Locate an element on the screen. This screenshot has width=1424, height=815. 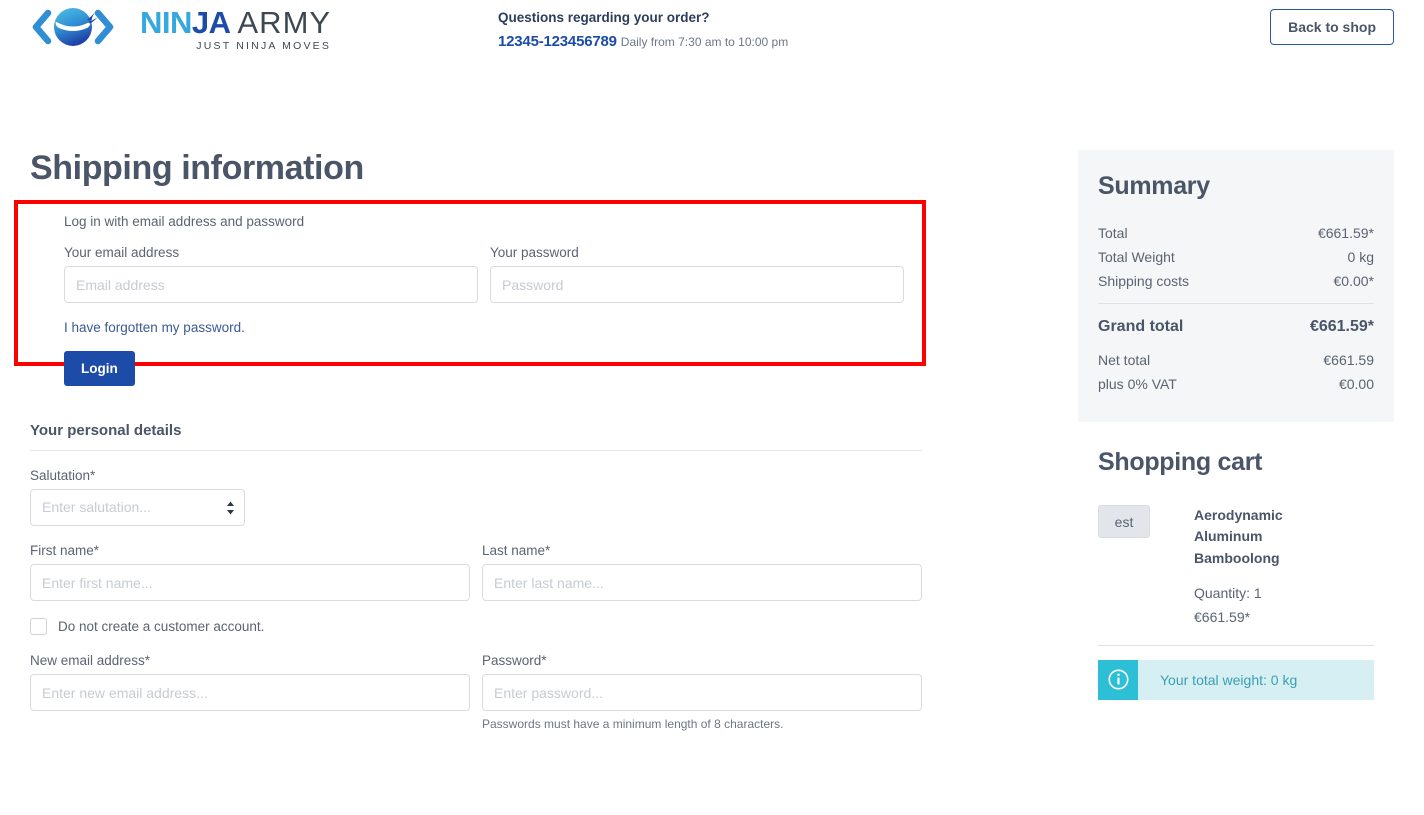
new-password-label: Password* is located at coordinates (514, 660).